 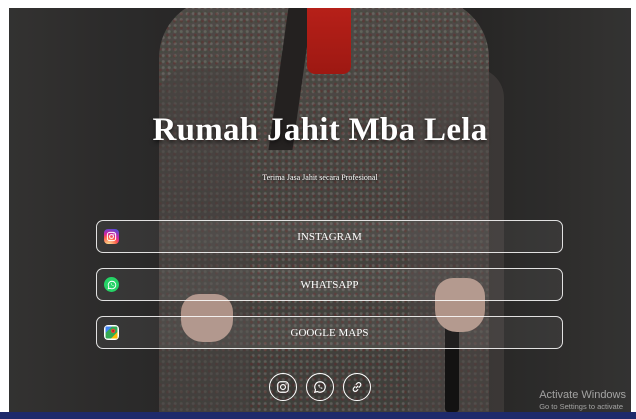 What do you see at coordinates (581, 406) in the screenshot?
I see `watermark-line-2: Go to Settings to activate` at bounding box center [581, 406].